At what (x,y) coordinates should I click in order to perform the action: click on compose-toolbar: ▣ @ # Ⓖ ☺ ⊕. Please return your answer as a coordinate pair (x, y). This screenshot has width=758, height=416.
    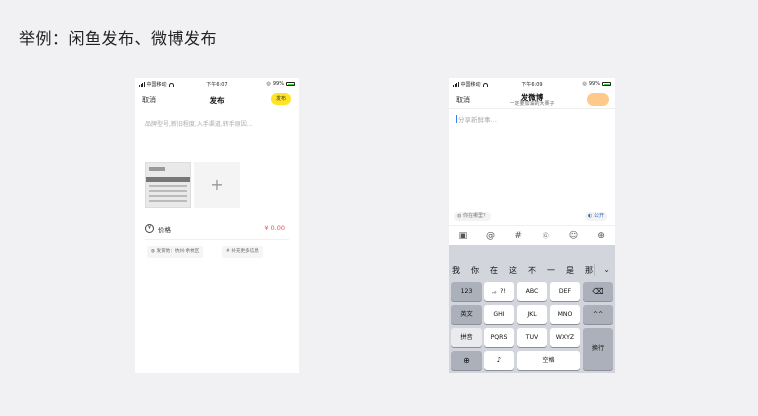
    Looking at the image, I should click on (532, 235).